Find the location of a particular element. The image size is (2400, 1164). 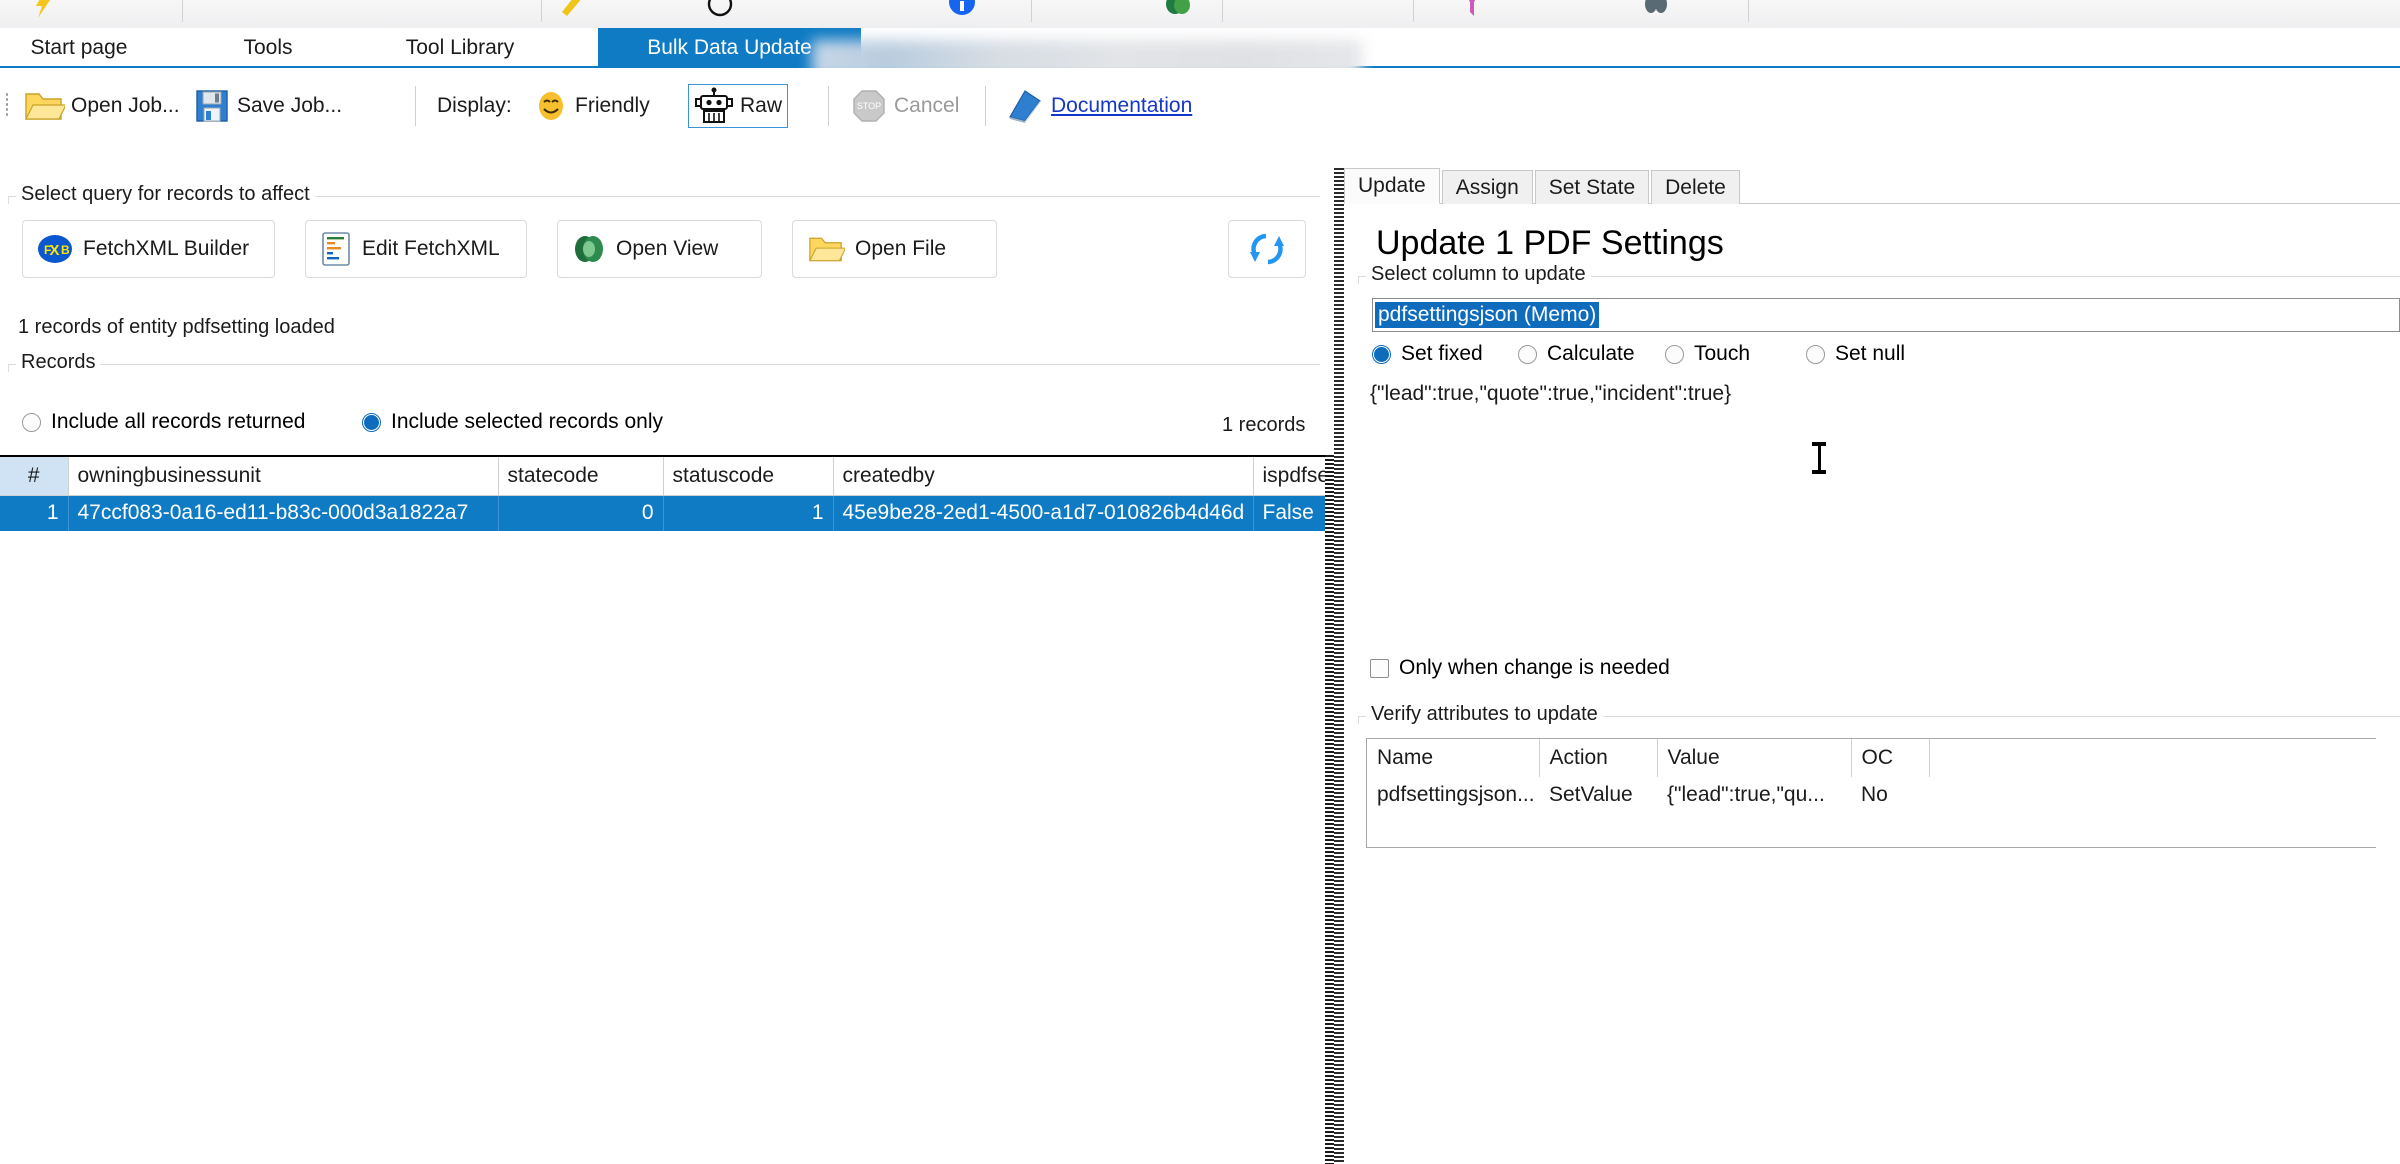

records-groupbox-edge is located at coordinates (8, 368).